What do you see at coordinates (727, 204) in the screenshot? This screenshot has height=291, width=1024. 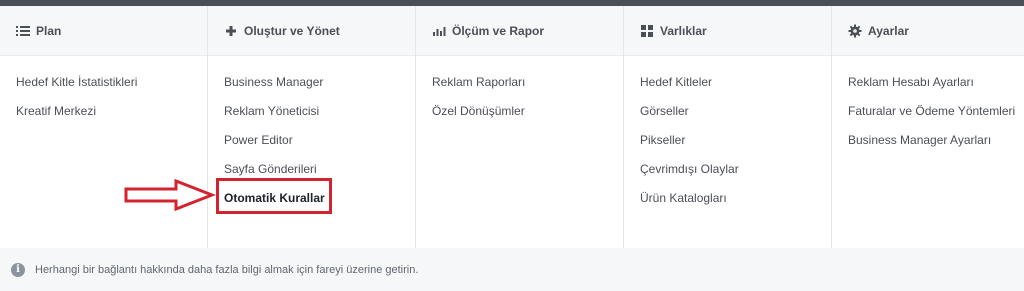 I see `menu-item-product-catalogs: Ürün Katalogları` at bounding box center [727, 204].